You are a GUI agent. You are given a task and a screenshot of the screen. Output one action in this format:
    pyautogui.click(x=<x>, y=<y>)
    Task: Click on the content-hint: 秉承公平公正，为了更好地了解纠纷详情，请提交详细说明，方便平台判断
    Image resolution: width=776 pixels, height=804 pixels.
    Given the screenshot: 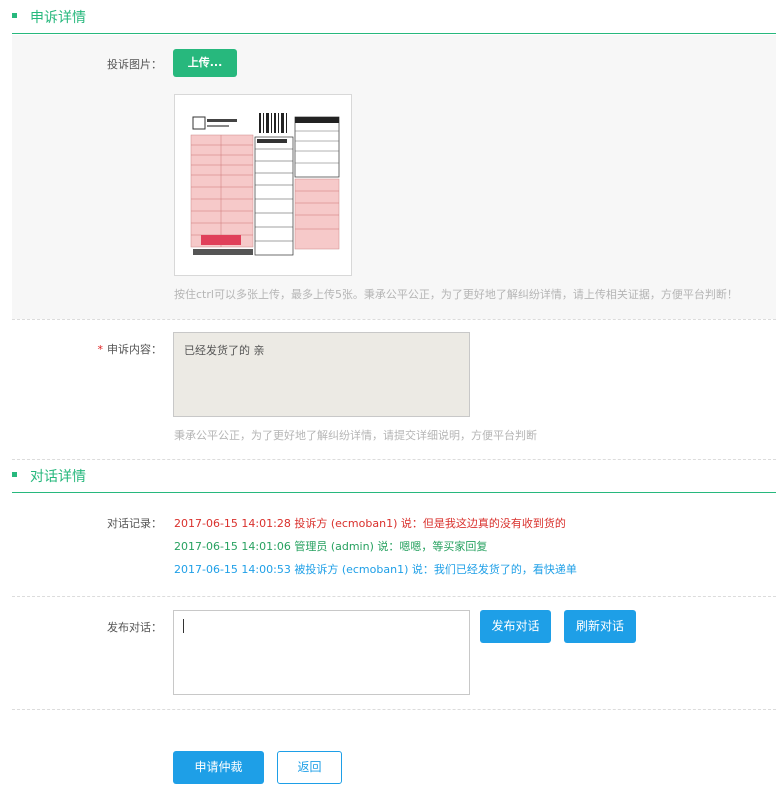 What is the action you would take?
    pyautogui.click(x=355, y=435)
    